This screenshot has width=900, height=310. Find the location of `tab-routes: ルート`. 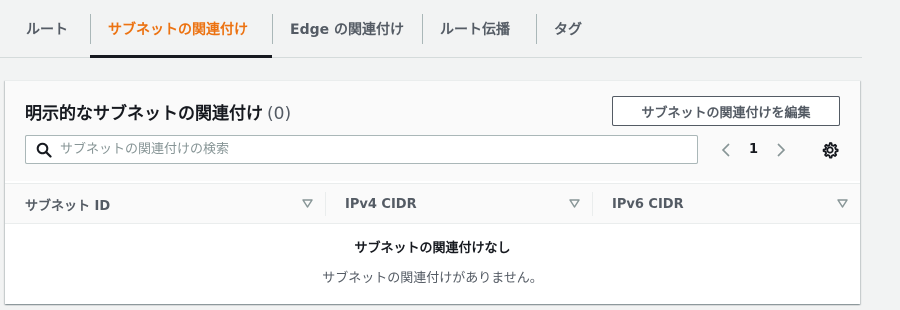

tab-routes: ルート is located at coordinates (49, 28).